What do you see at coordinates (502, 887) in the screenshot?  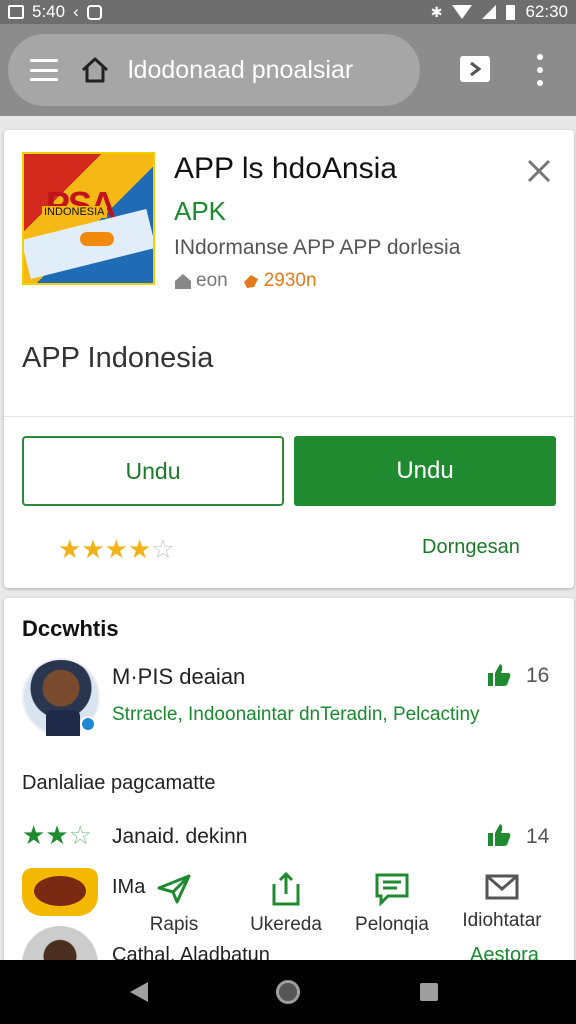 I see `mail-icon` at bounding box center [502, 887].